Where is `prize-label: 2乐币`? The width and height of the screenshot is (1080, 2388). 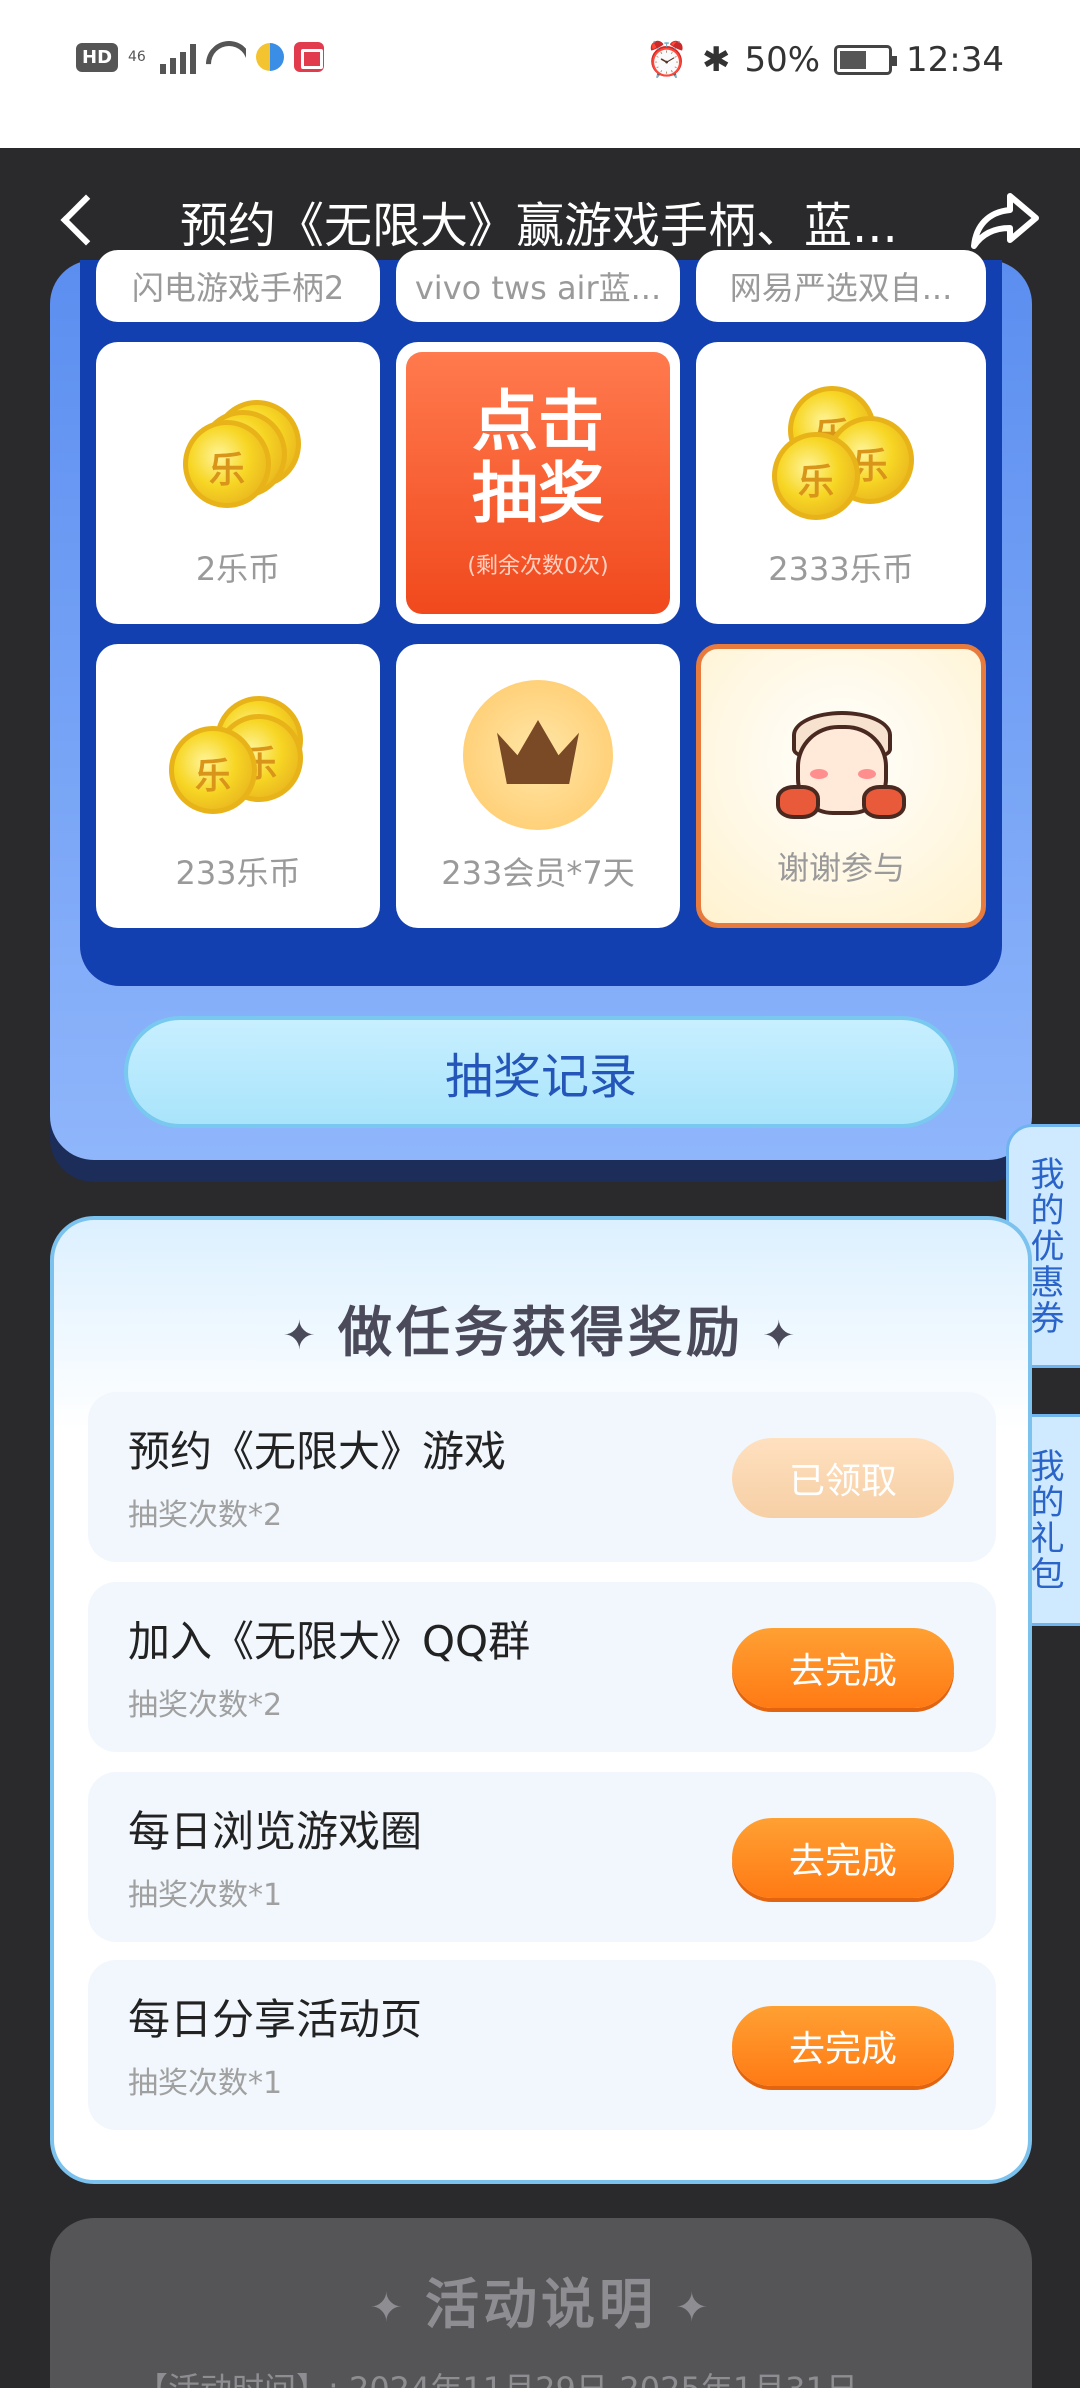 prize-label: 2乐币 is located at coordinates (238, 569).